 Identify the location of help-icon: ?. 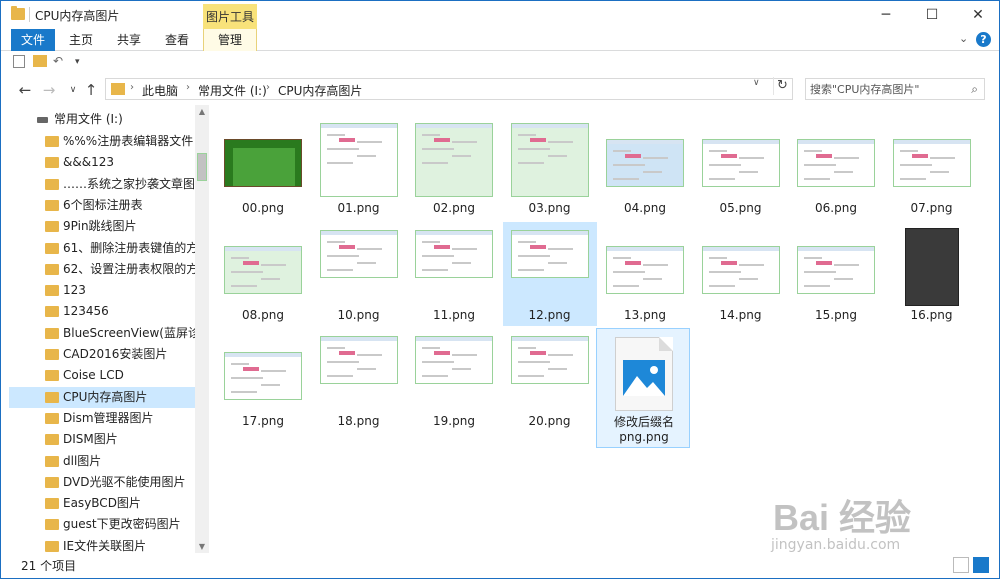
(983, 39).